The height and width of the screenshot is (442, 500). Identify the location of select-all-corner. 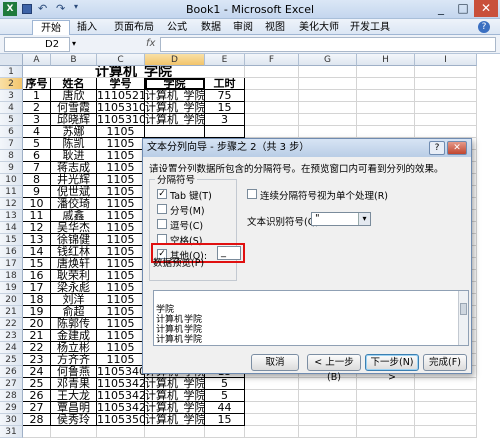
(11, 60).